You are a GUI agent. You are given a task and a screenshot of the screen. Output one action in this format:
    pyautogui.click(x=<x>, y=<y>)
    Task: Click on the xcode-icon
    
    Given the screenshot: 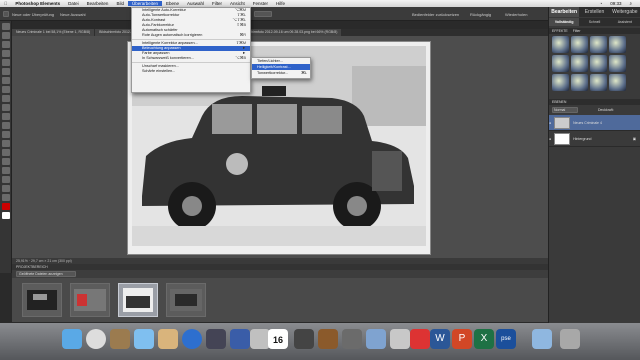 What is the action you would take?
    pyautogui.click(x=240, y=339)
    